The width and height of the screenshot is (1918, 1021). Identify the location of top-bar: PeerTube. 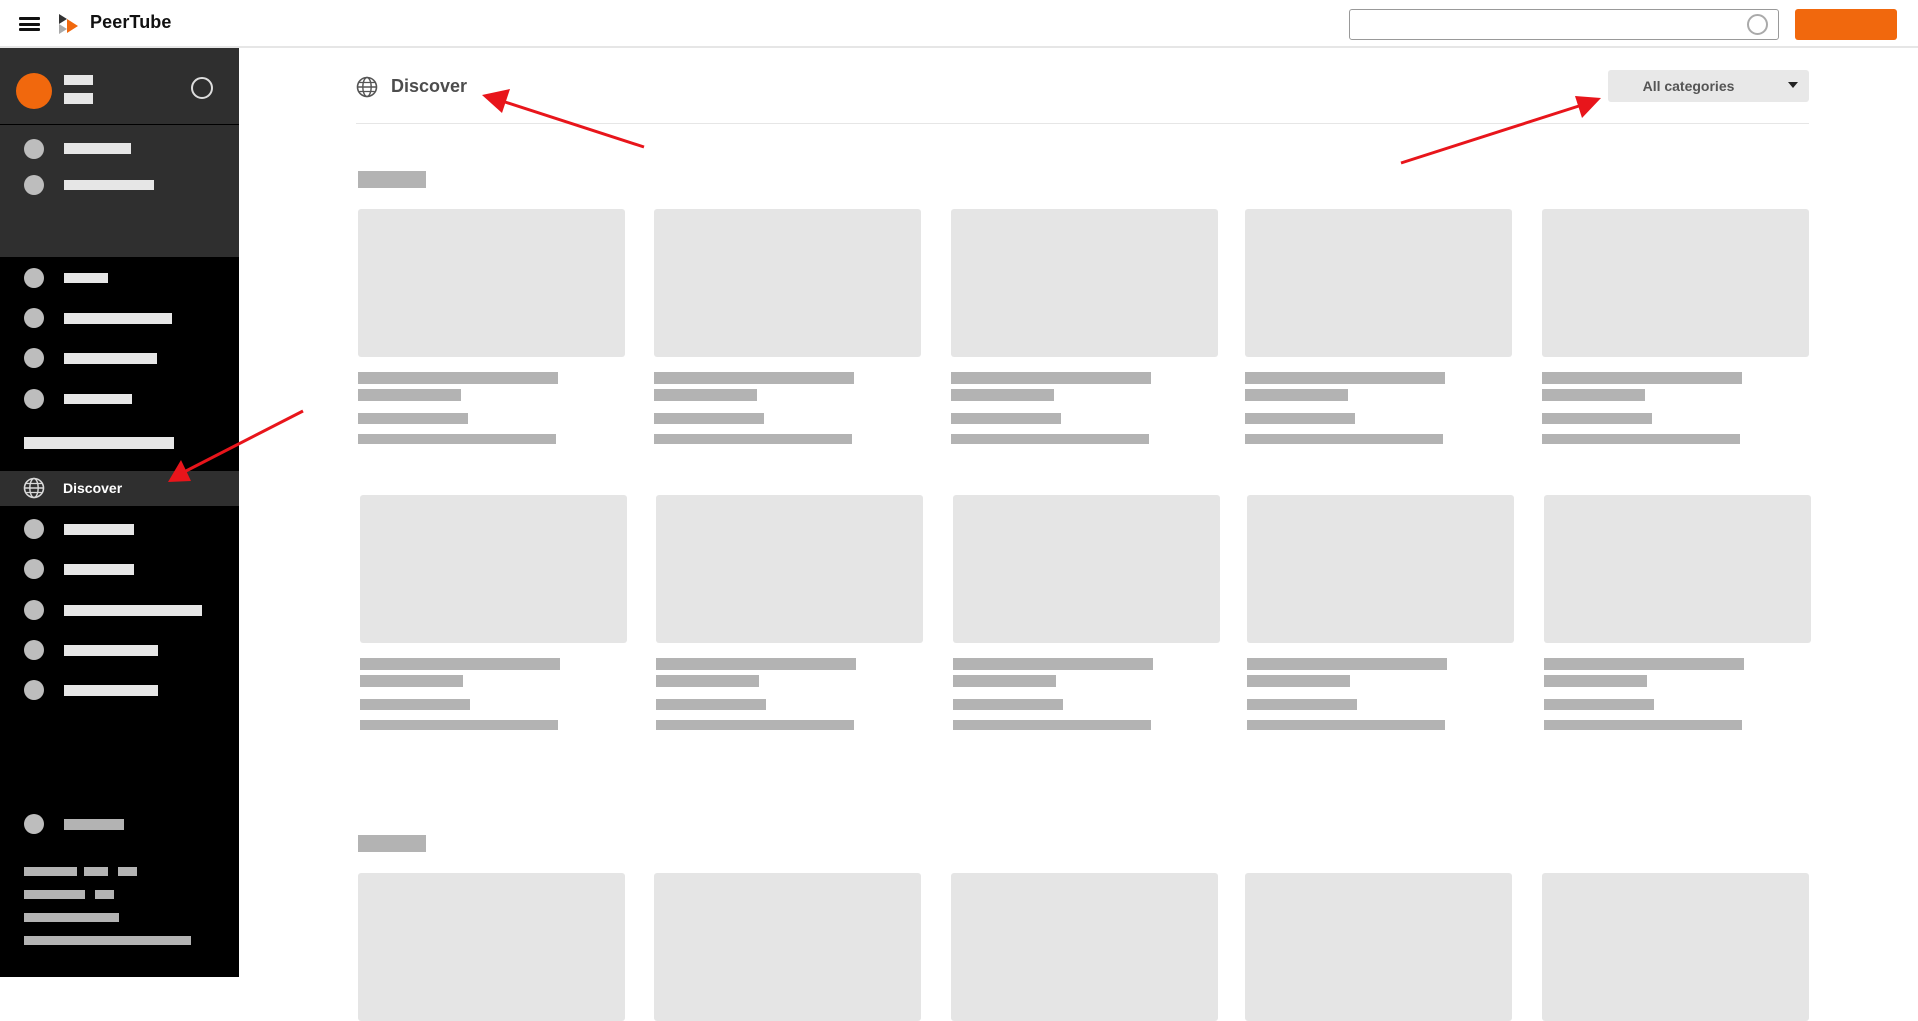
(959, 24).